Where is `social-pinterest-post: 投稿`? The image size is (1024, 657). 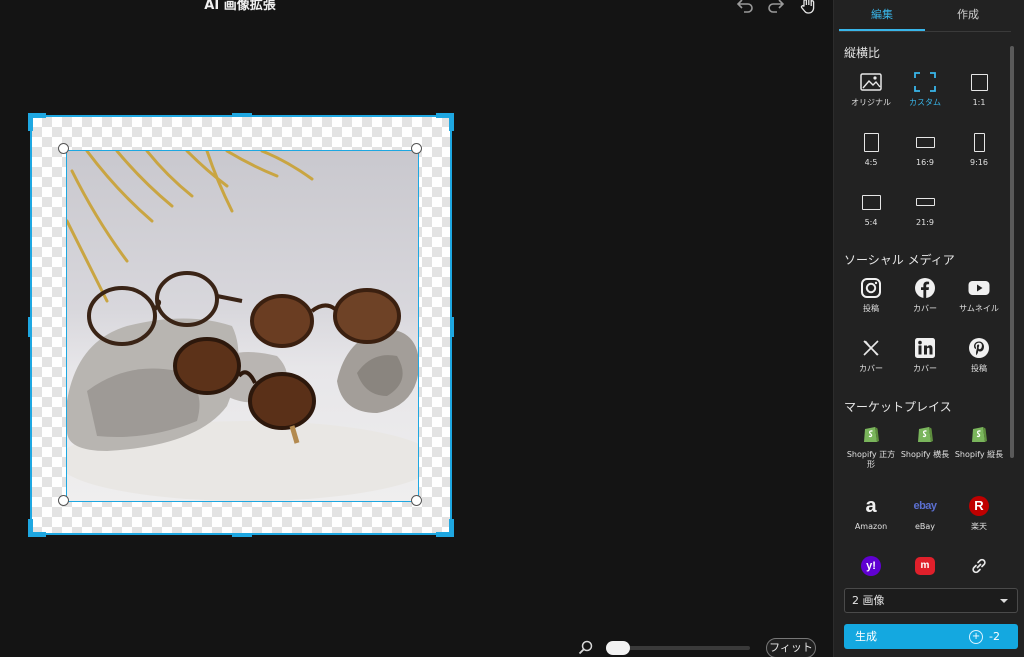
social-pinterest-post: 投稿 is located at coordinates (979, 355).